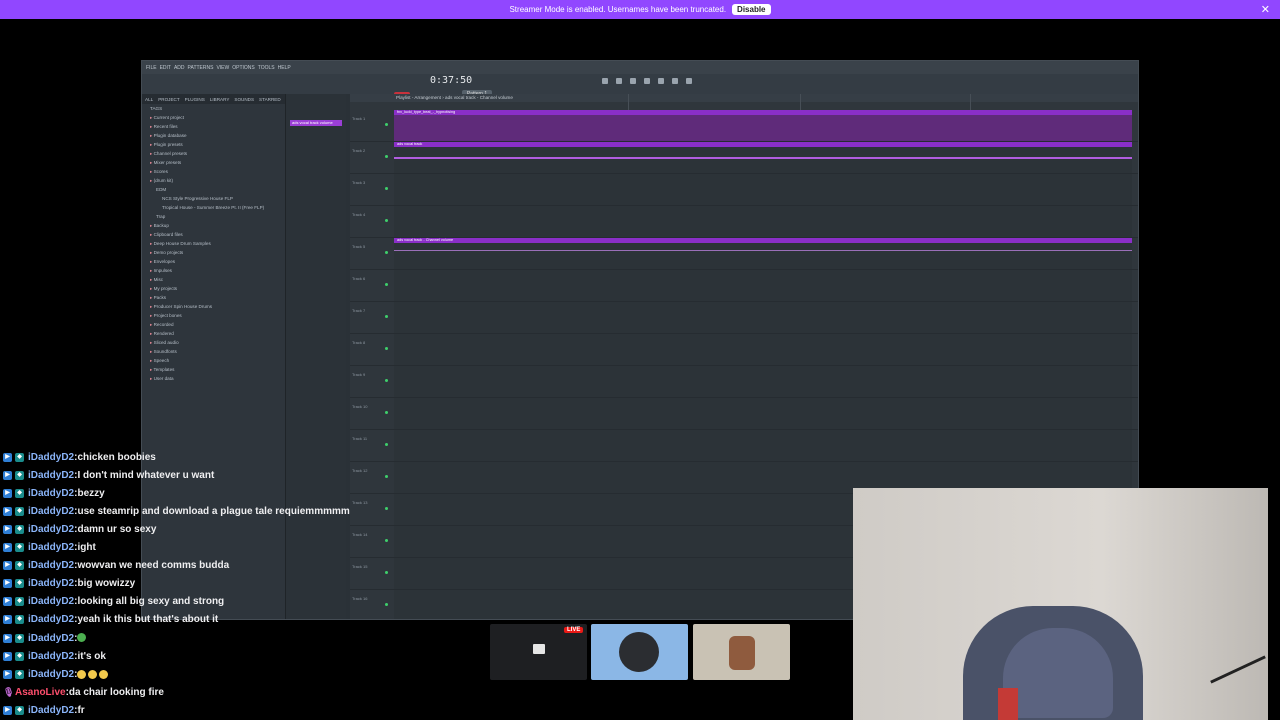  I want to click on disable-button: Disable, so click(751, 9).